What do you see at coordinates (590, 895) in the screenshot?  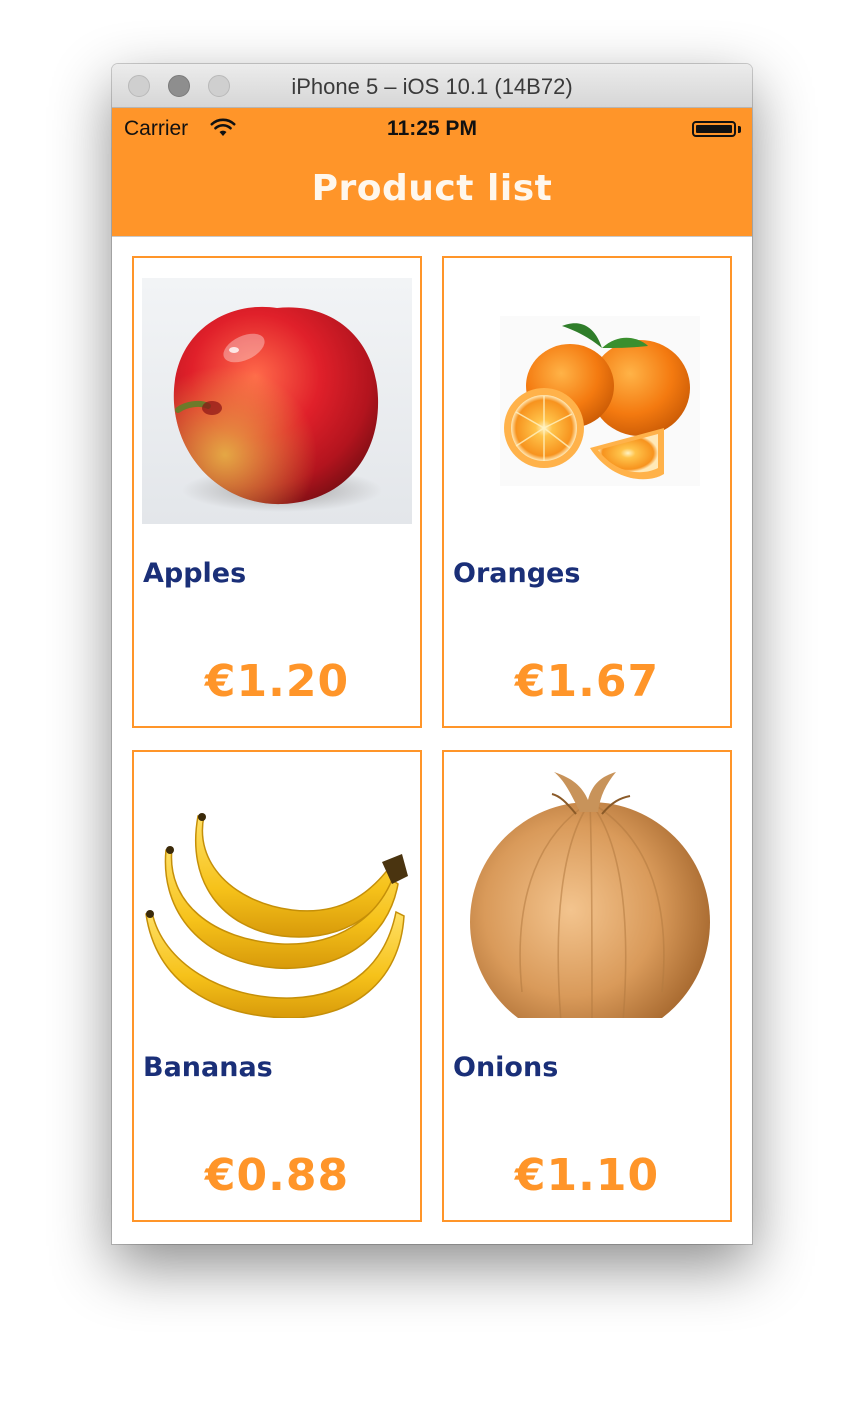 I see `onion-image` at bounding box center [590, 895].